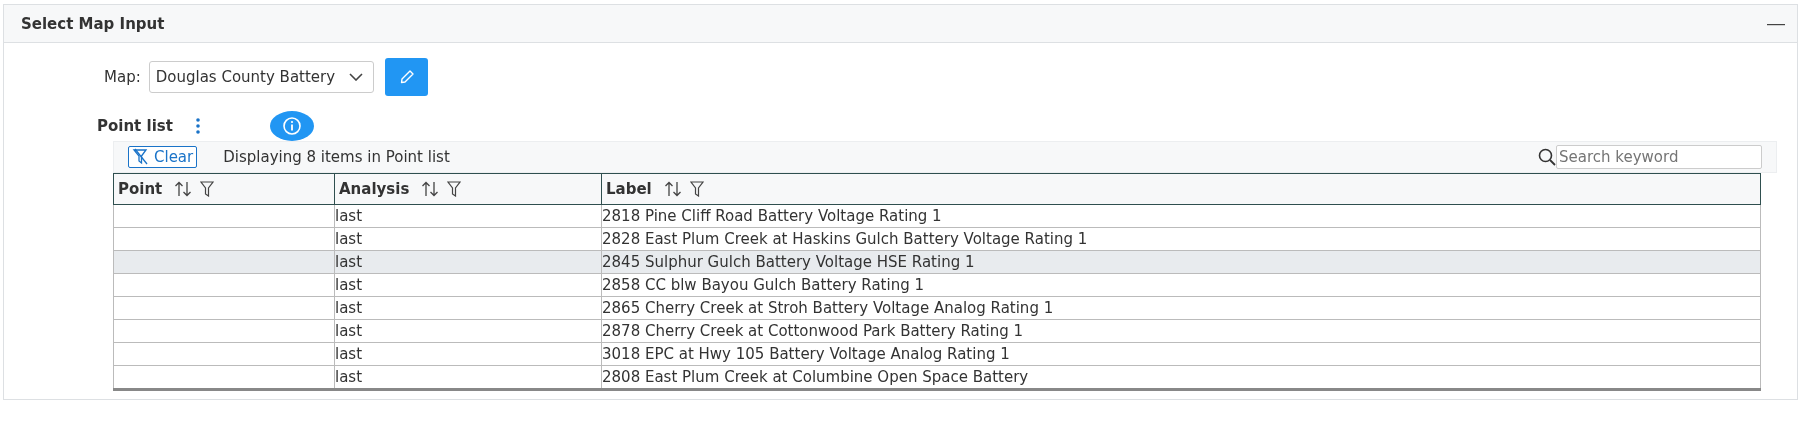 The image size is (1811, 444). Describe the element at coordinates (763, 285) in the screenshot. I see `table-cell: 2858 CC blw Bayou Gulch Battery Rating 1` at that location.